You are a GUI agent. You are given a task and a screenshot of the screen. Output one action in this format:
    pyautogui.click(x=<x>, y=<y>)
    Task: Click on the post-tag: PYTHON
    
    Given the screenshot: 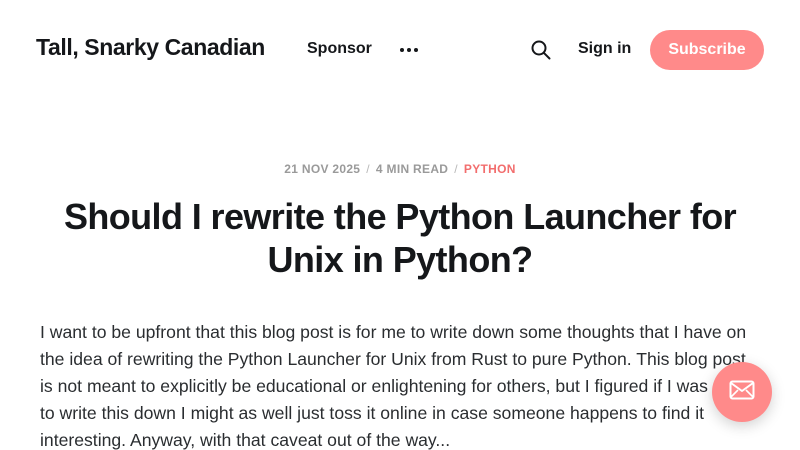 What is the action you would take?
    pyautogui.click(x=490, y=169)
    